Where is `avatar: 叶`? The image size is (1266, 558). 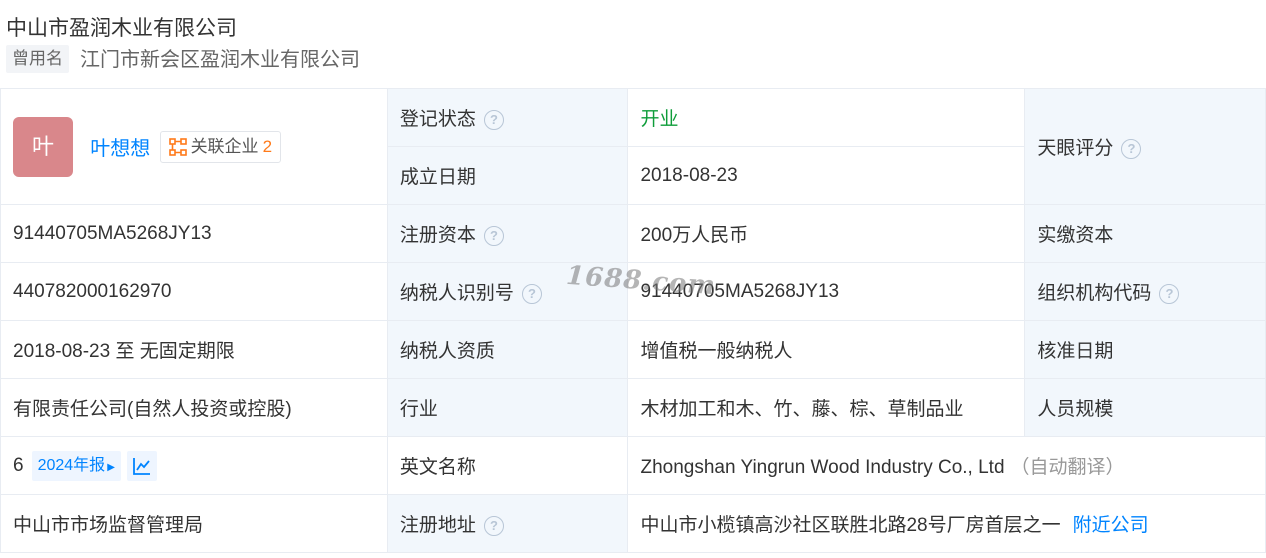
avatar: 叶 is located at coordinates (43, 146).